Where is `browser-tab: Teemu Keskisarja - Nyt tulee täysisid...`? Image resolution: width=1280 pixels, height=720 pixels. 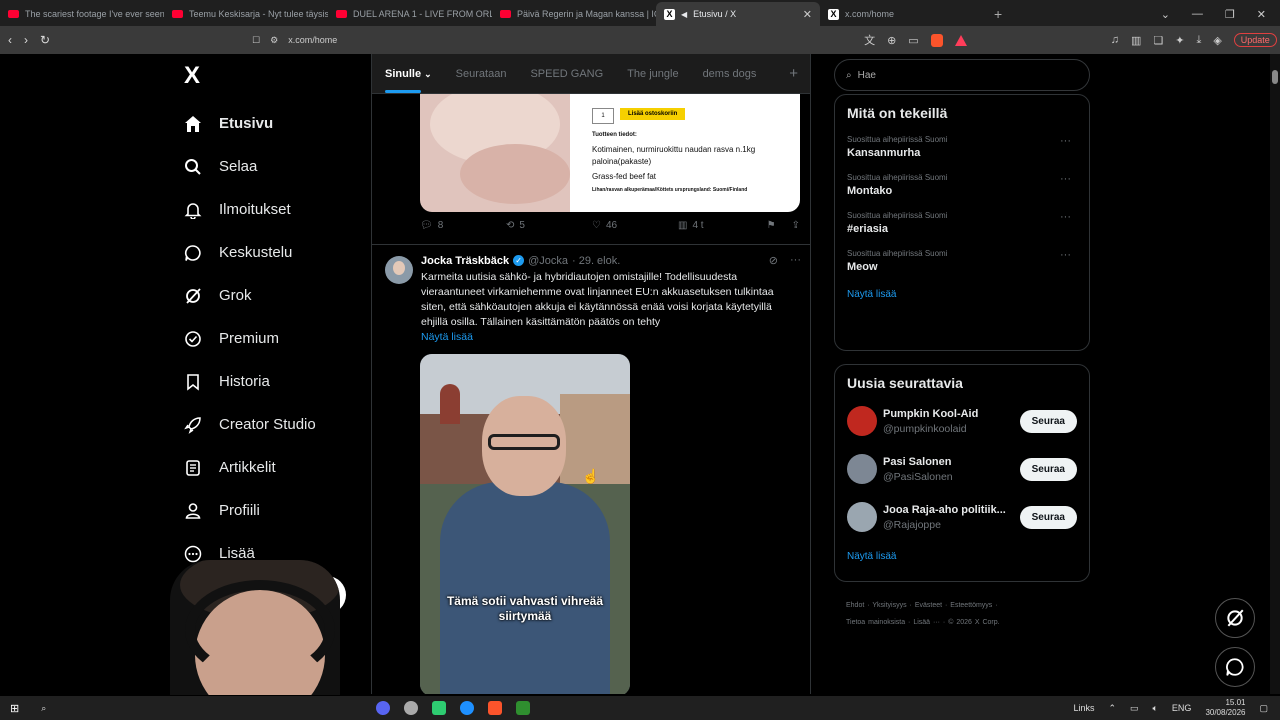 browser-tab: Teemu Keskisarja - Nyt tulee täysisid... is located at coordinates (246, 14).